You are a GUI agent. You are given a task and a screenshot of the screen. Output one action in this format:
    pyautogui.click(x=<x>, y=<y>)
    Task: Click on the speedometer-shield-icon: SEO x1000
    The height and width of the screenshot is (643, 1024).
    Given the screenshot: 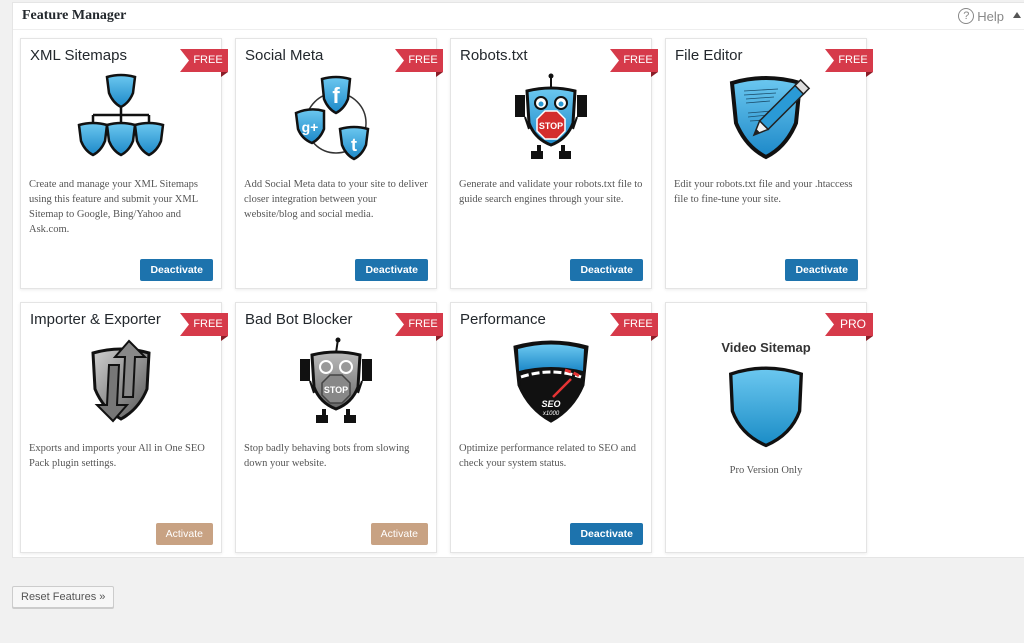 What is the action you would take?
    pyautogui.click(x=551, y=381)
    